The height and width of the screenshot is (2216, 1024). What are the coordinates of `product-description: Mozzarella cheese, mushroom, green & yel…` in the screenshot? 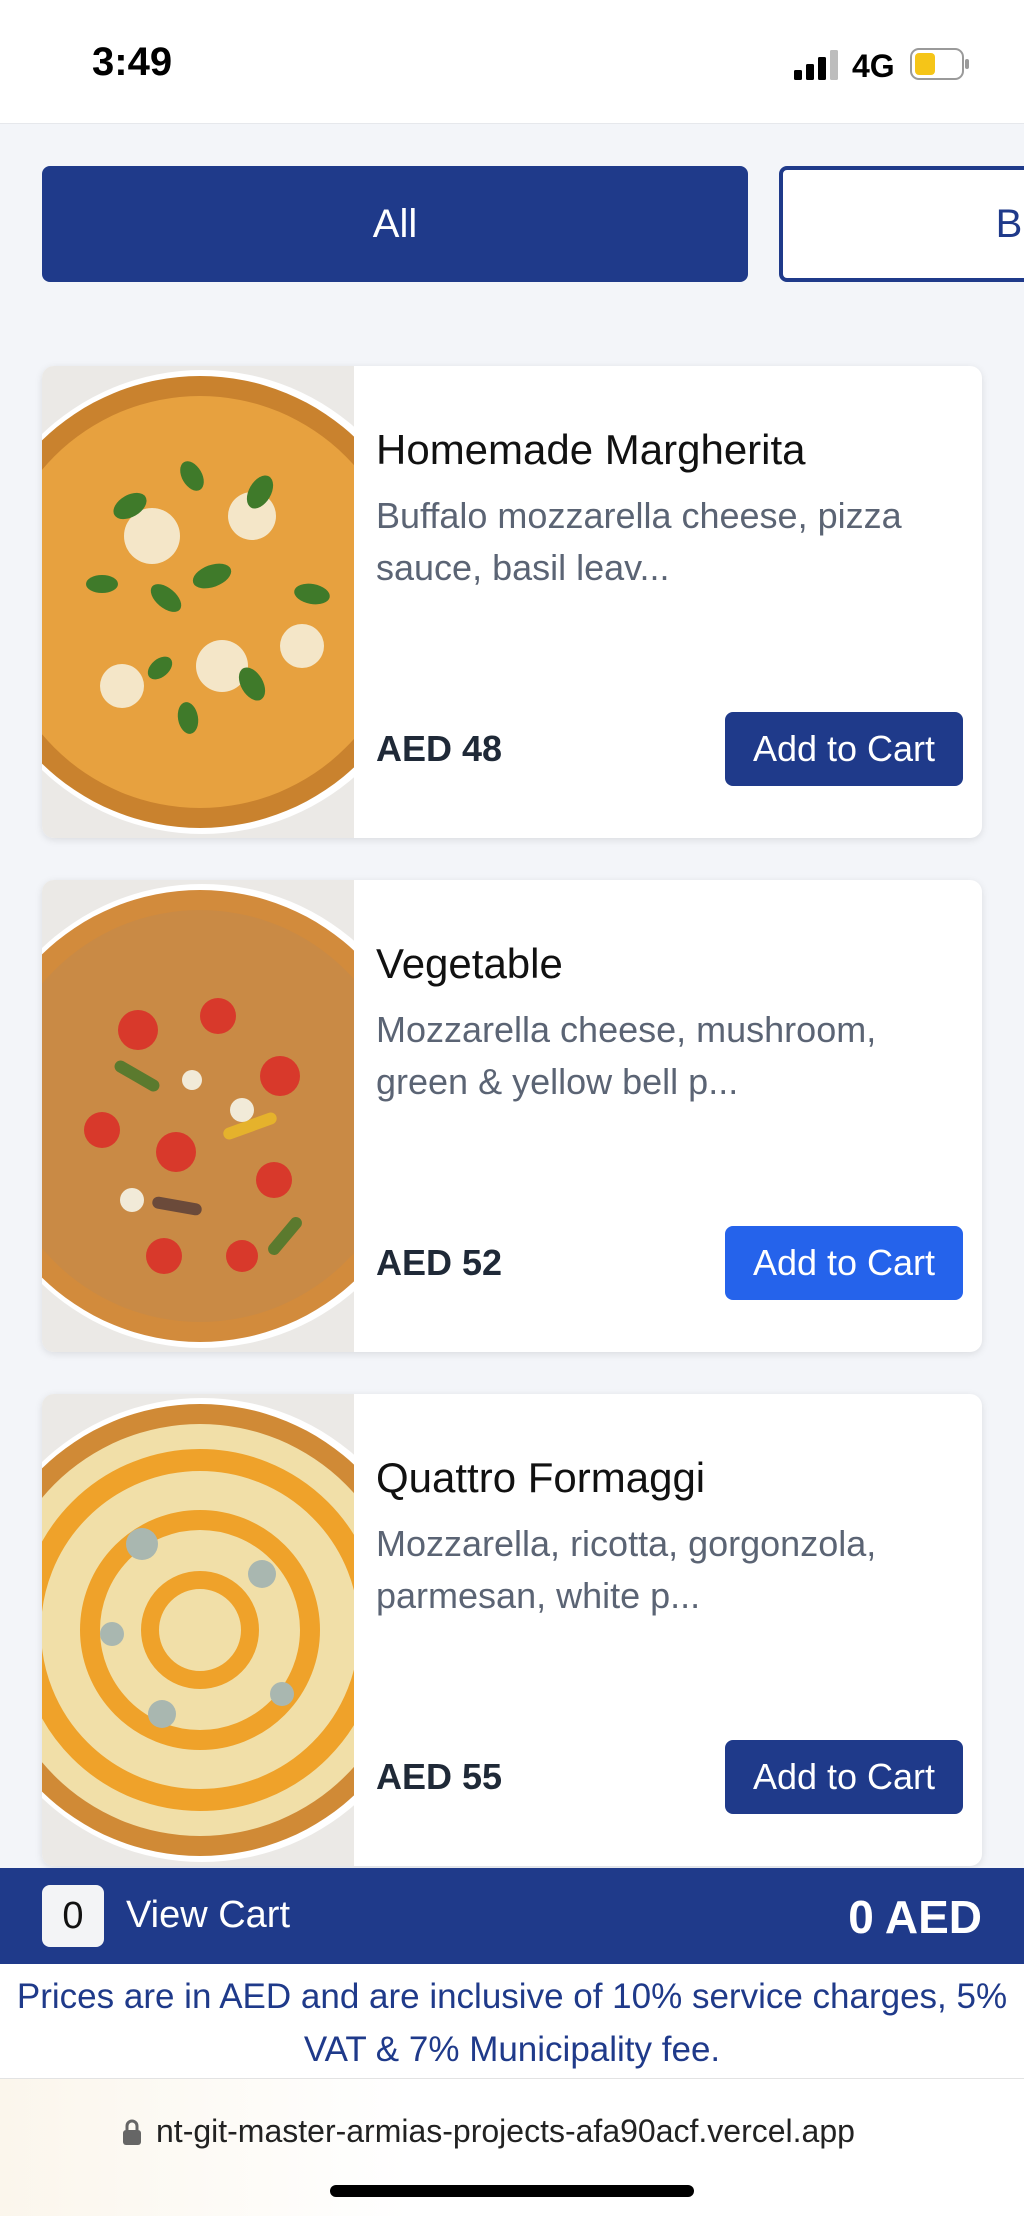 It's located at (626, 1055).